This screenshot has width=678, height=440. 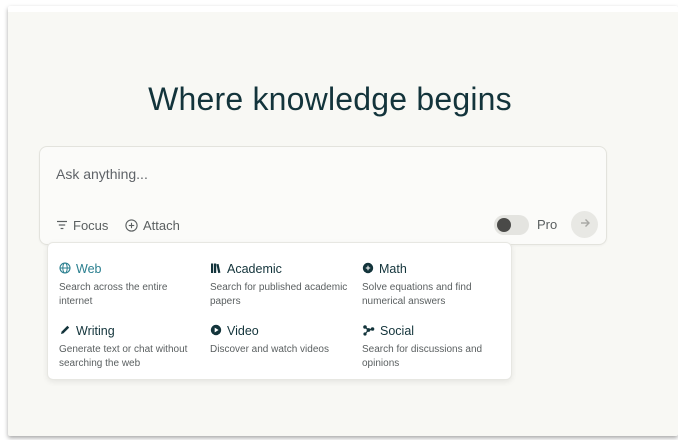 I want to click on focus-button: Focus, so click(x=82, y=225).